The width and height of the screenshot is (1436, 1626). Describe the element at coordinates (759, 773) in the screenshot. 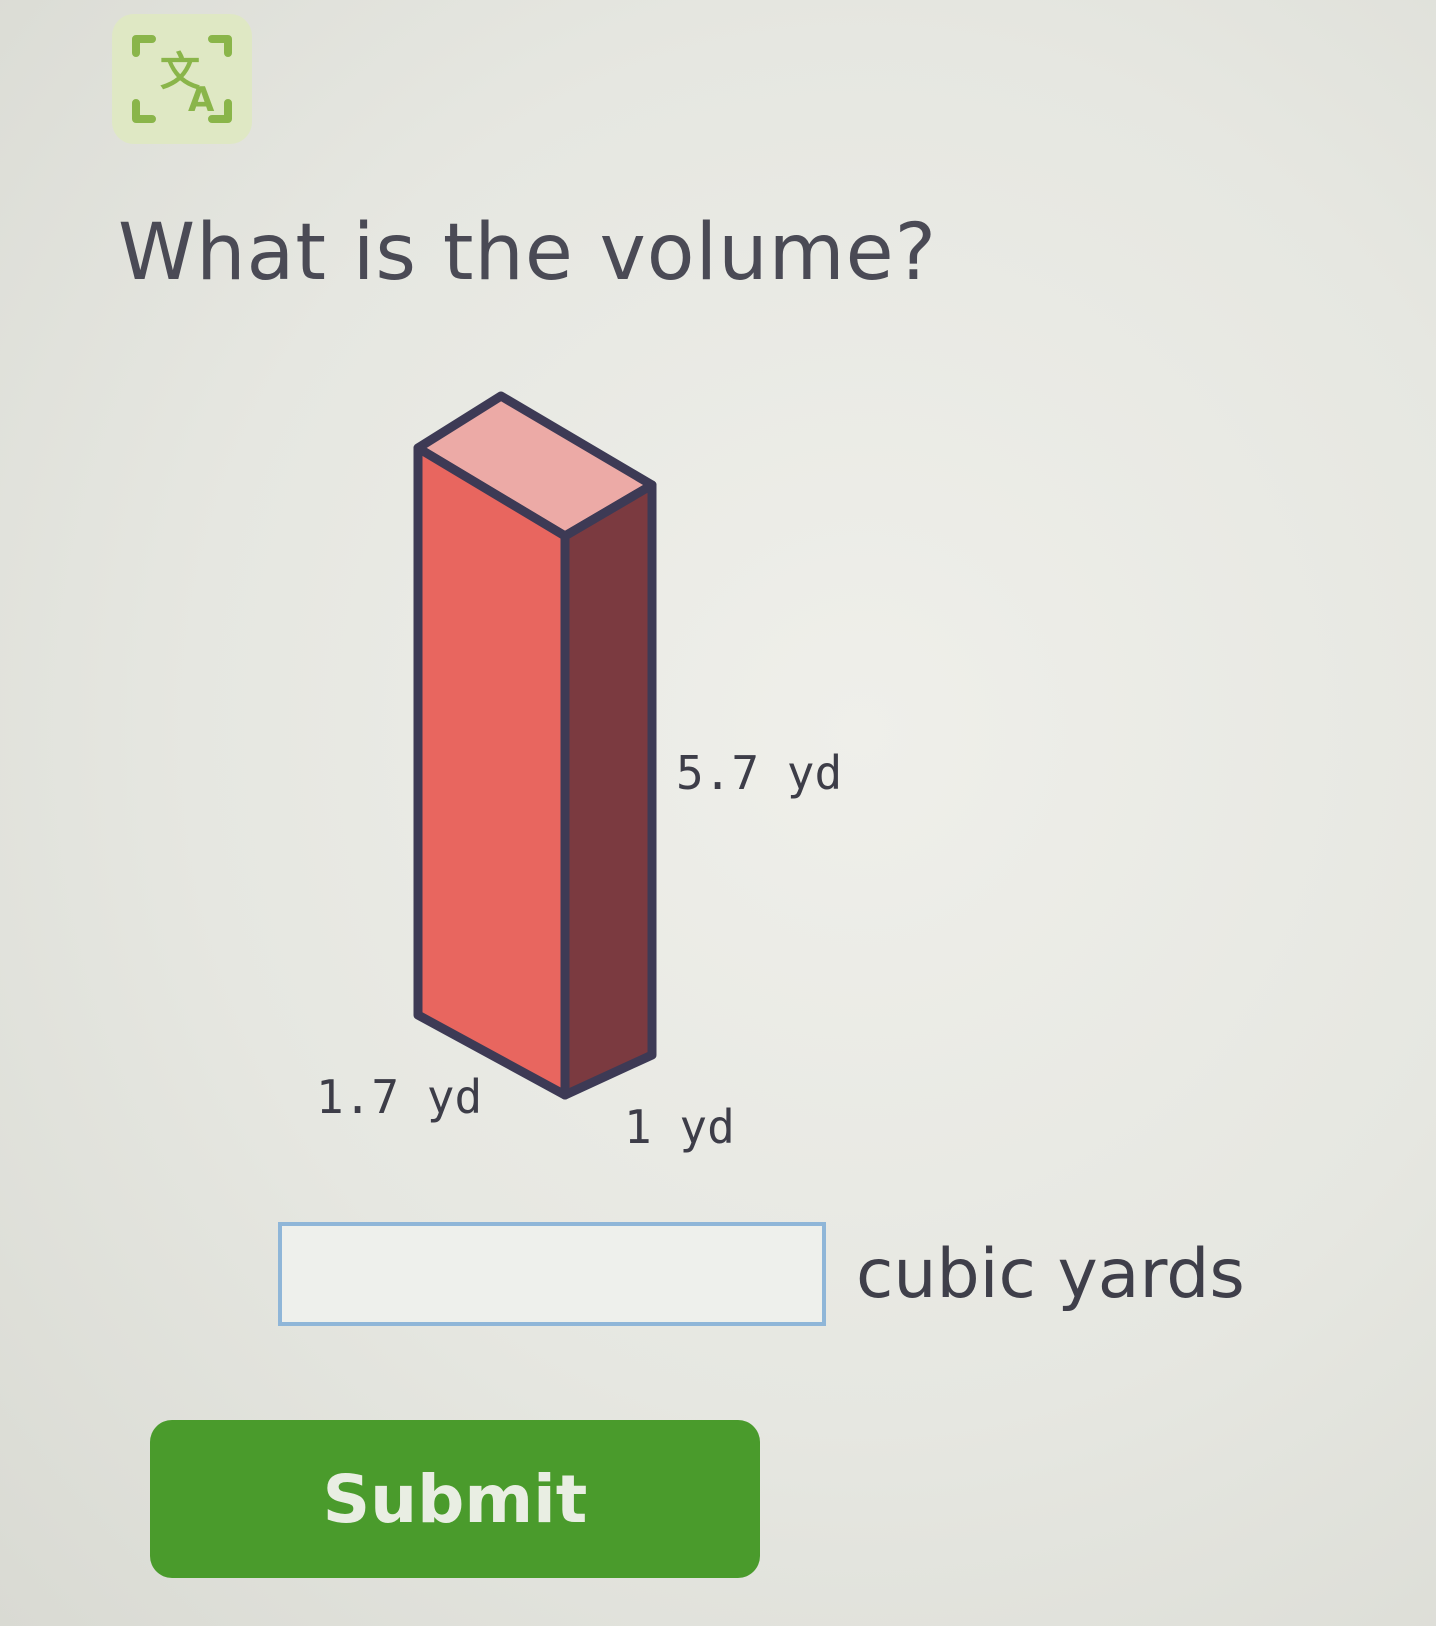

I see `height-label: 5.7 yd` at that location.